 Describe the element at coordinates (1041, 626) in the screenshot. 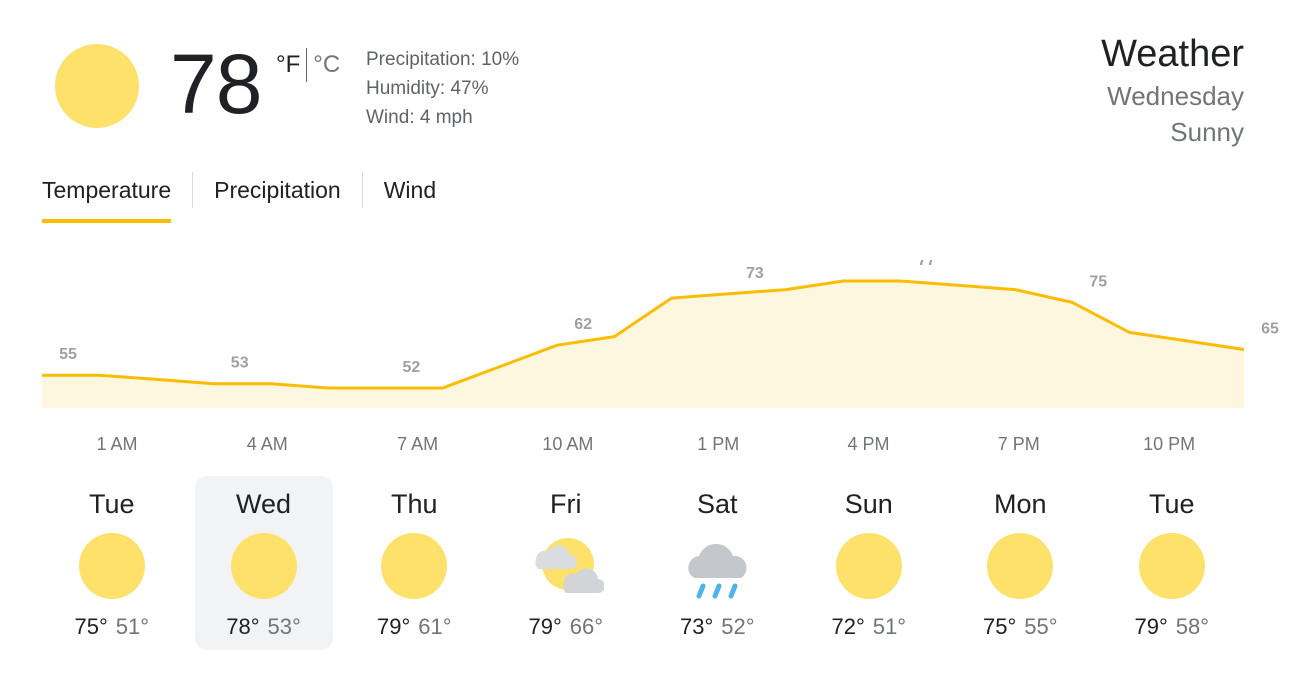

I see `forecast-low: 55°` at that location.